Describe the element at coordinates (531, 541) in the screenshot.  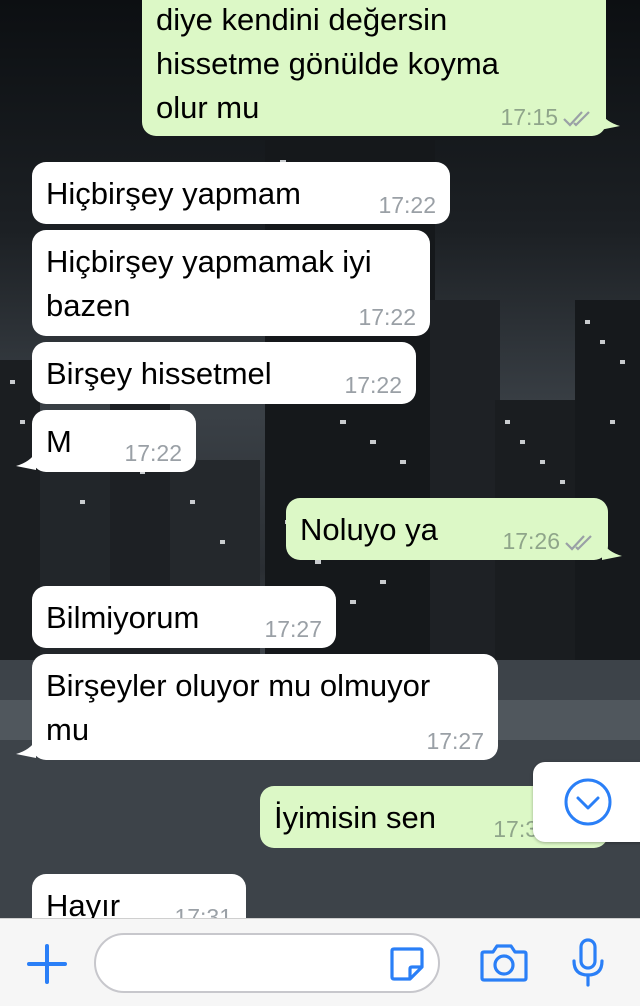
I see `message-time: 17:26` at that location.